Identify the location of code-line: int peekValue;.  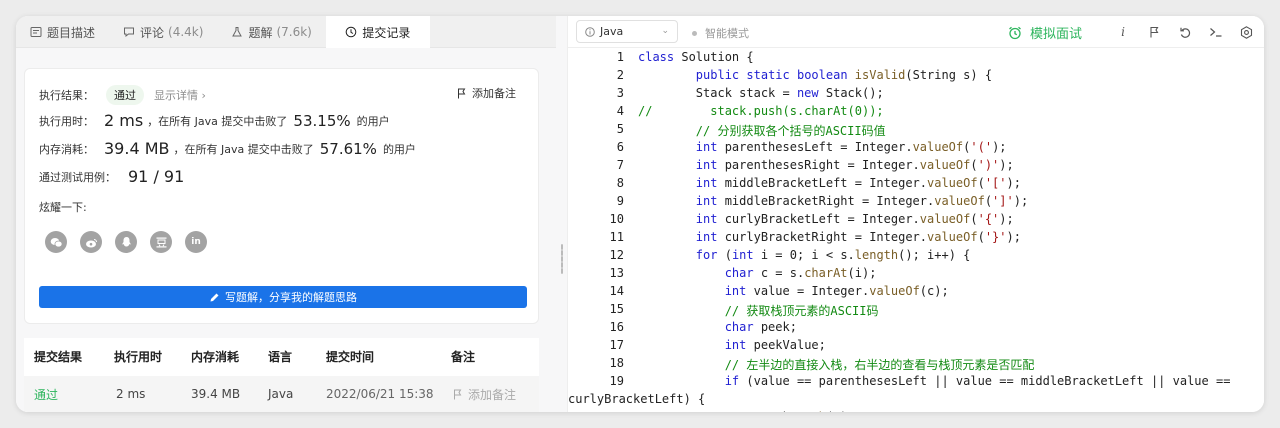
(775, 345).